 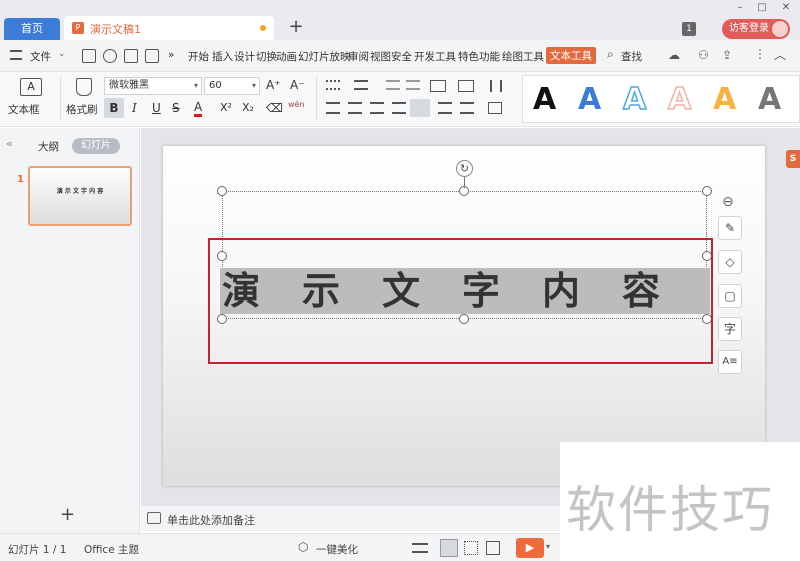 I want to click on export-icon, so click(x=110, y=56).